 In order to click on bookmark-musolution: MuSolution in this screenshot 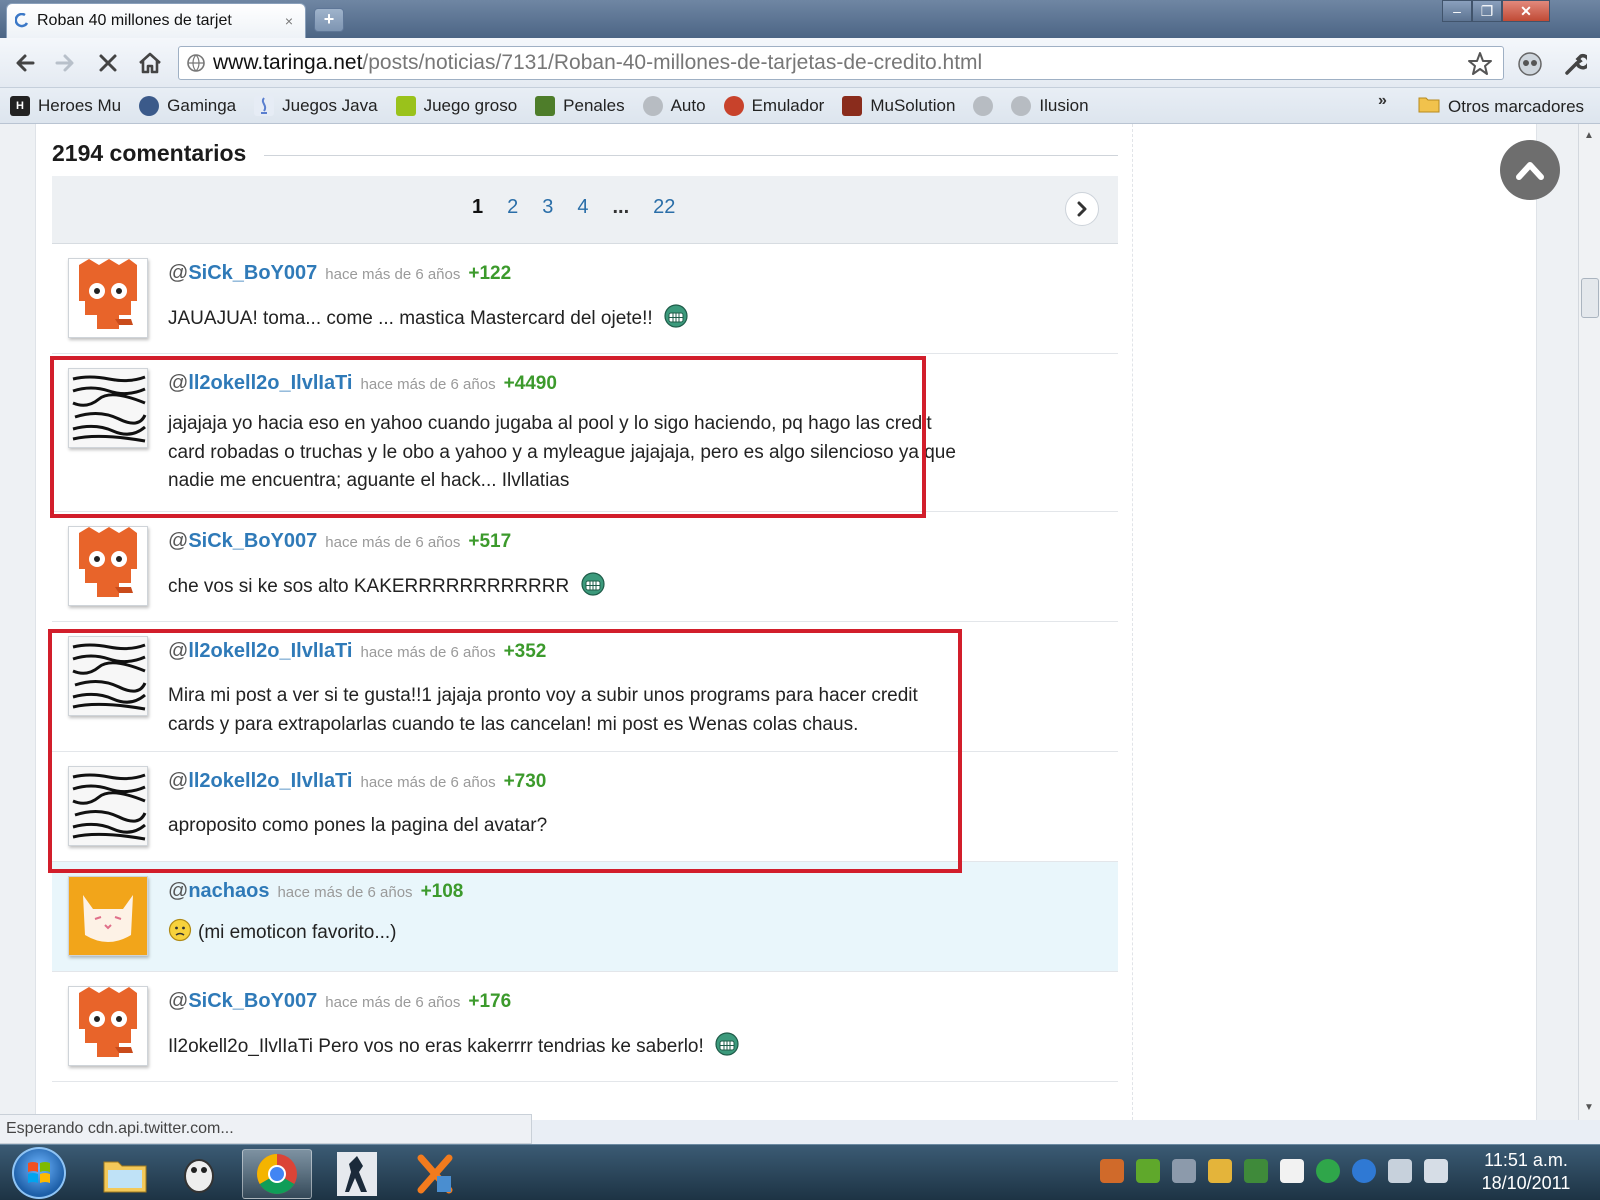, I will do `click(898, 105)`.